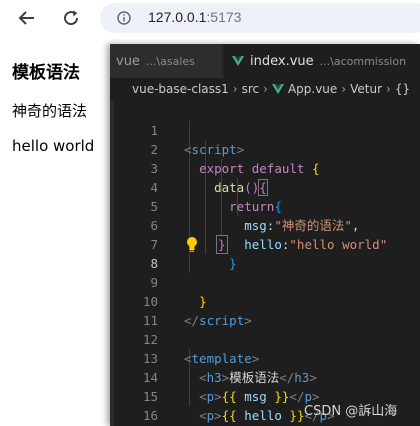 This screenshot has height=426, width=420. I want to click on page-heading: 模板语法, so click(46, 73).